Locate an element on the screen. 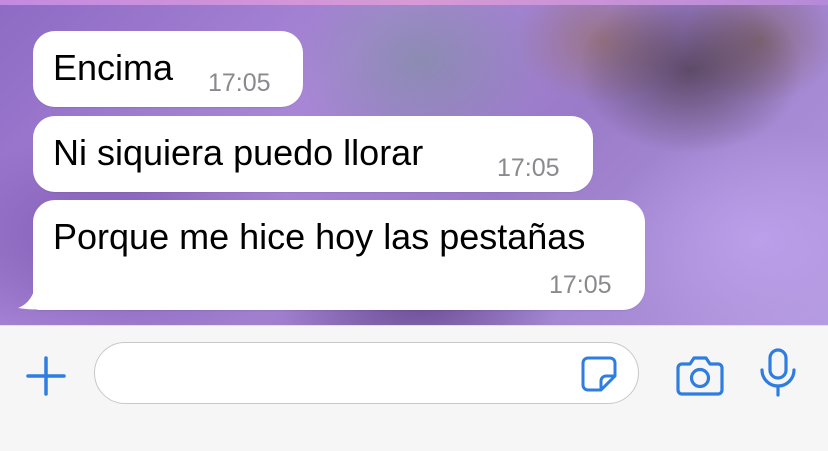 The width and height of the screenshot is (828, 451). message-text: Encima is located at coordinates (113, 67).